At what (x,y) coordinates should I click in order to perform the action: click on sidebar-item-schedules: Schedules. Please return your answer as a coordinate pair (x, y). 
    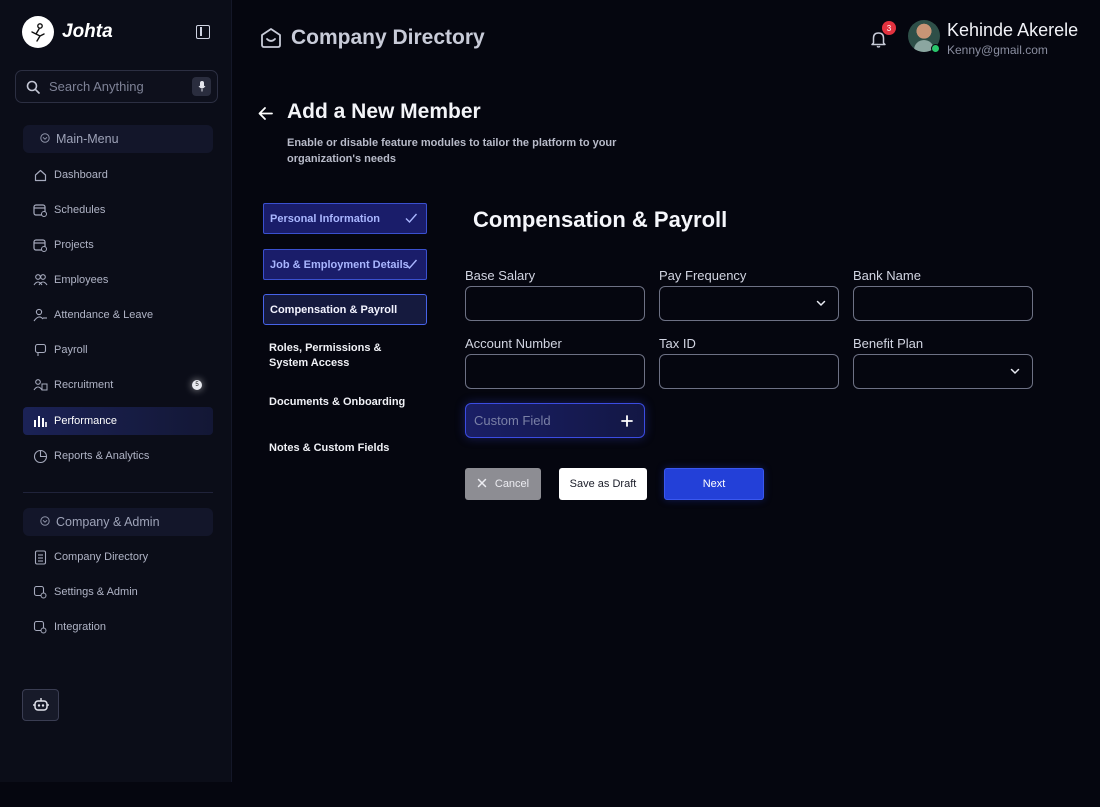
    Looking at the image, I should click on (118, 210).